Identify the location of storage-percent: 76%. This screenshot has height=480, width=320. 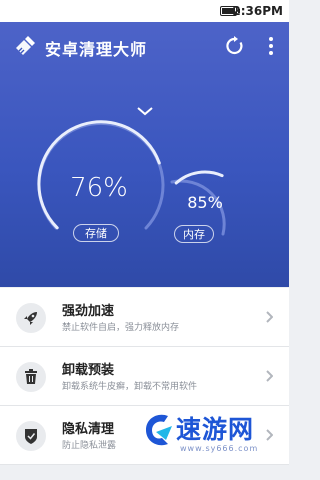
(99, 188).